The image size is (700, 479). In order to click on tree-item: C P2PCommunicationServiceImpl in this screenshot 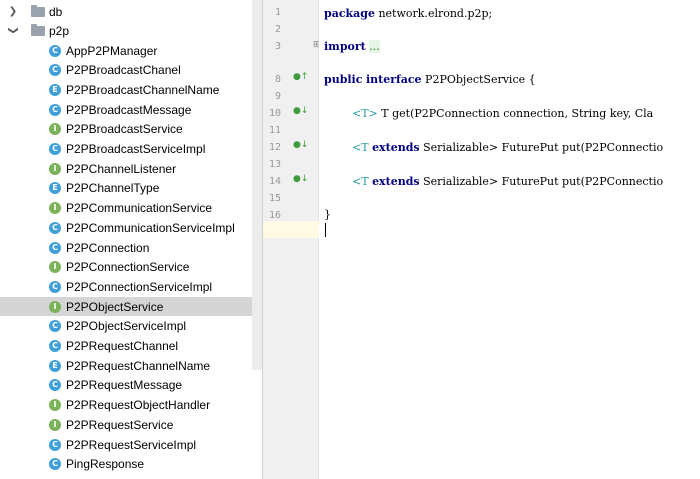, I will do `click(131, 227)`.